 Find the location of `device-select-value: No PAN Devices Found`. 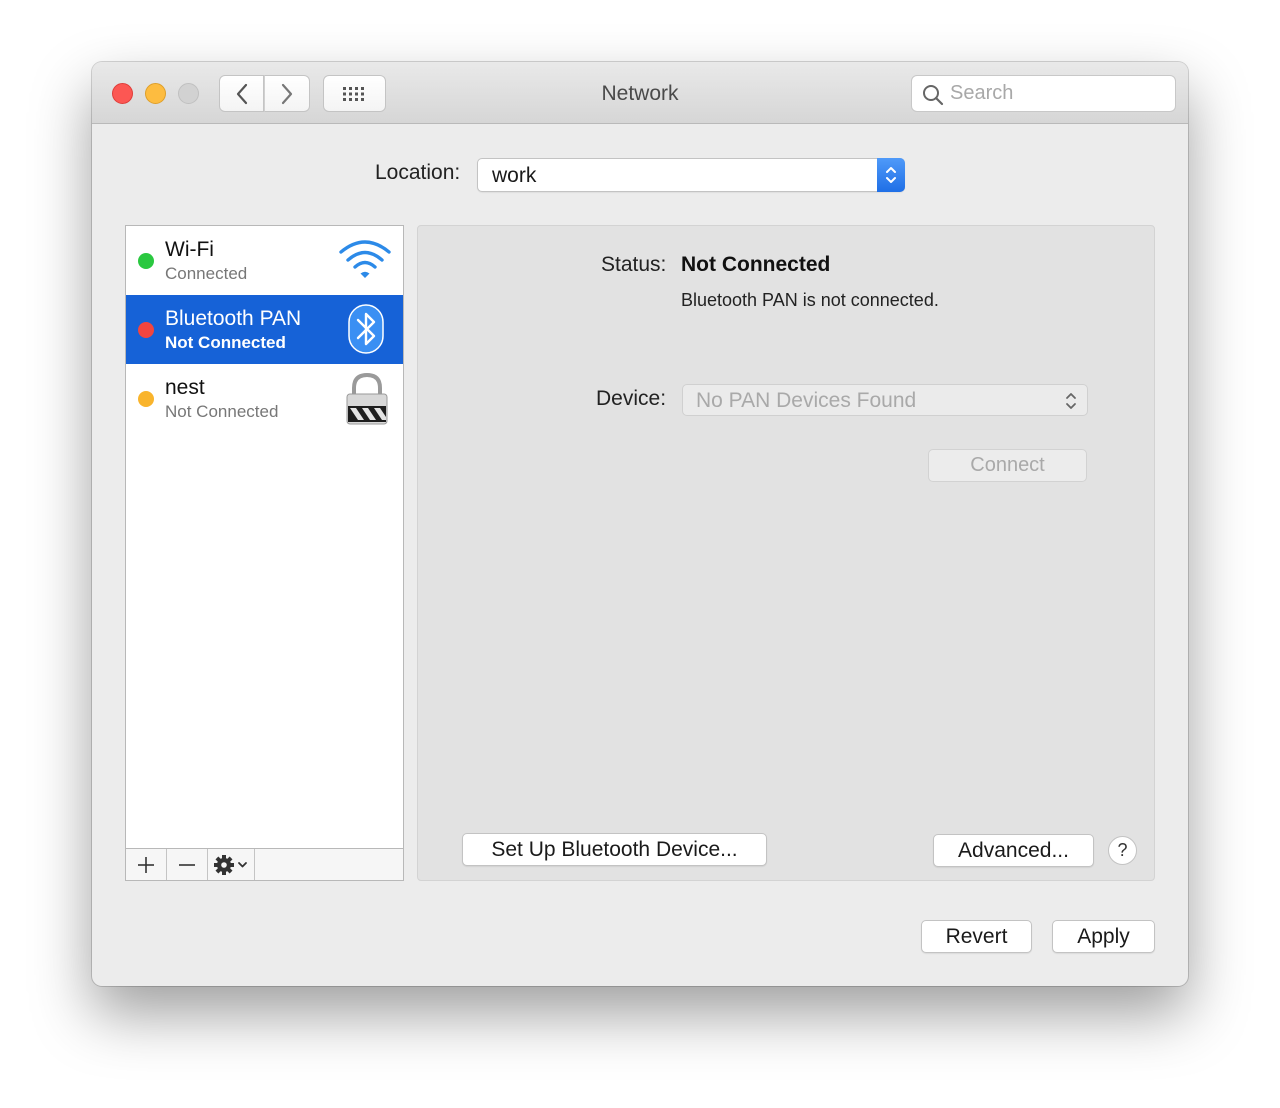

device-select-value: No PAN Devices Found is located at coordinates (806, 400).